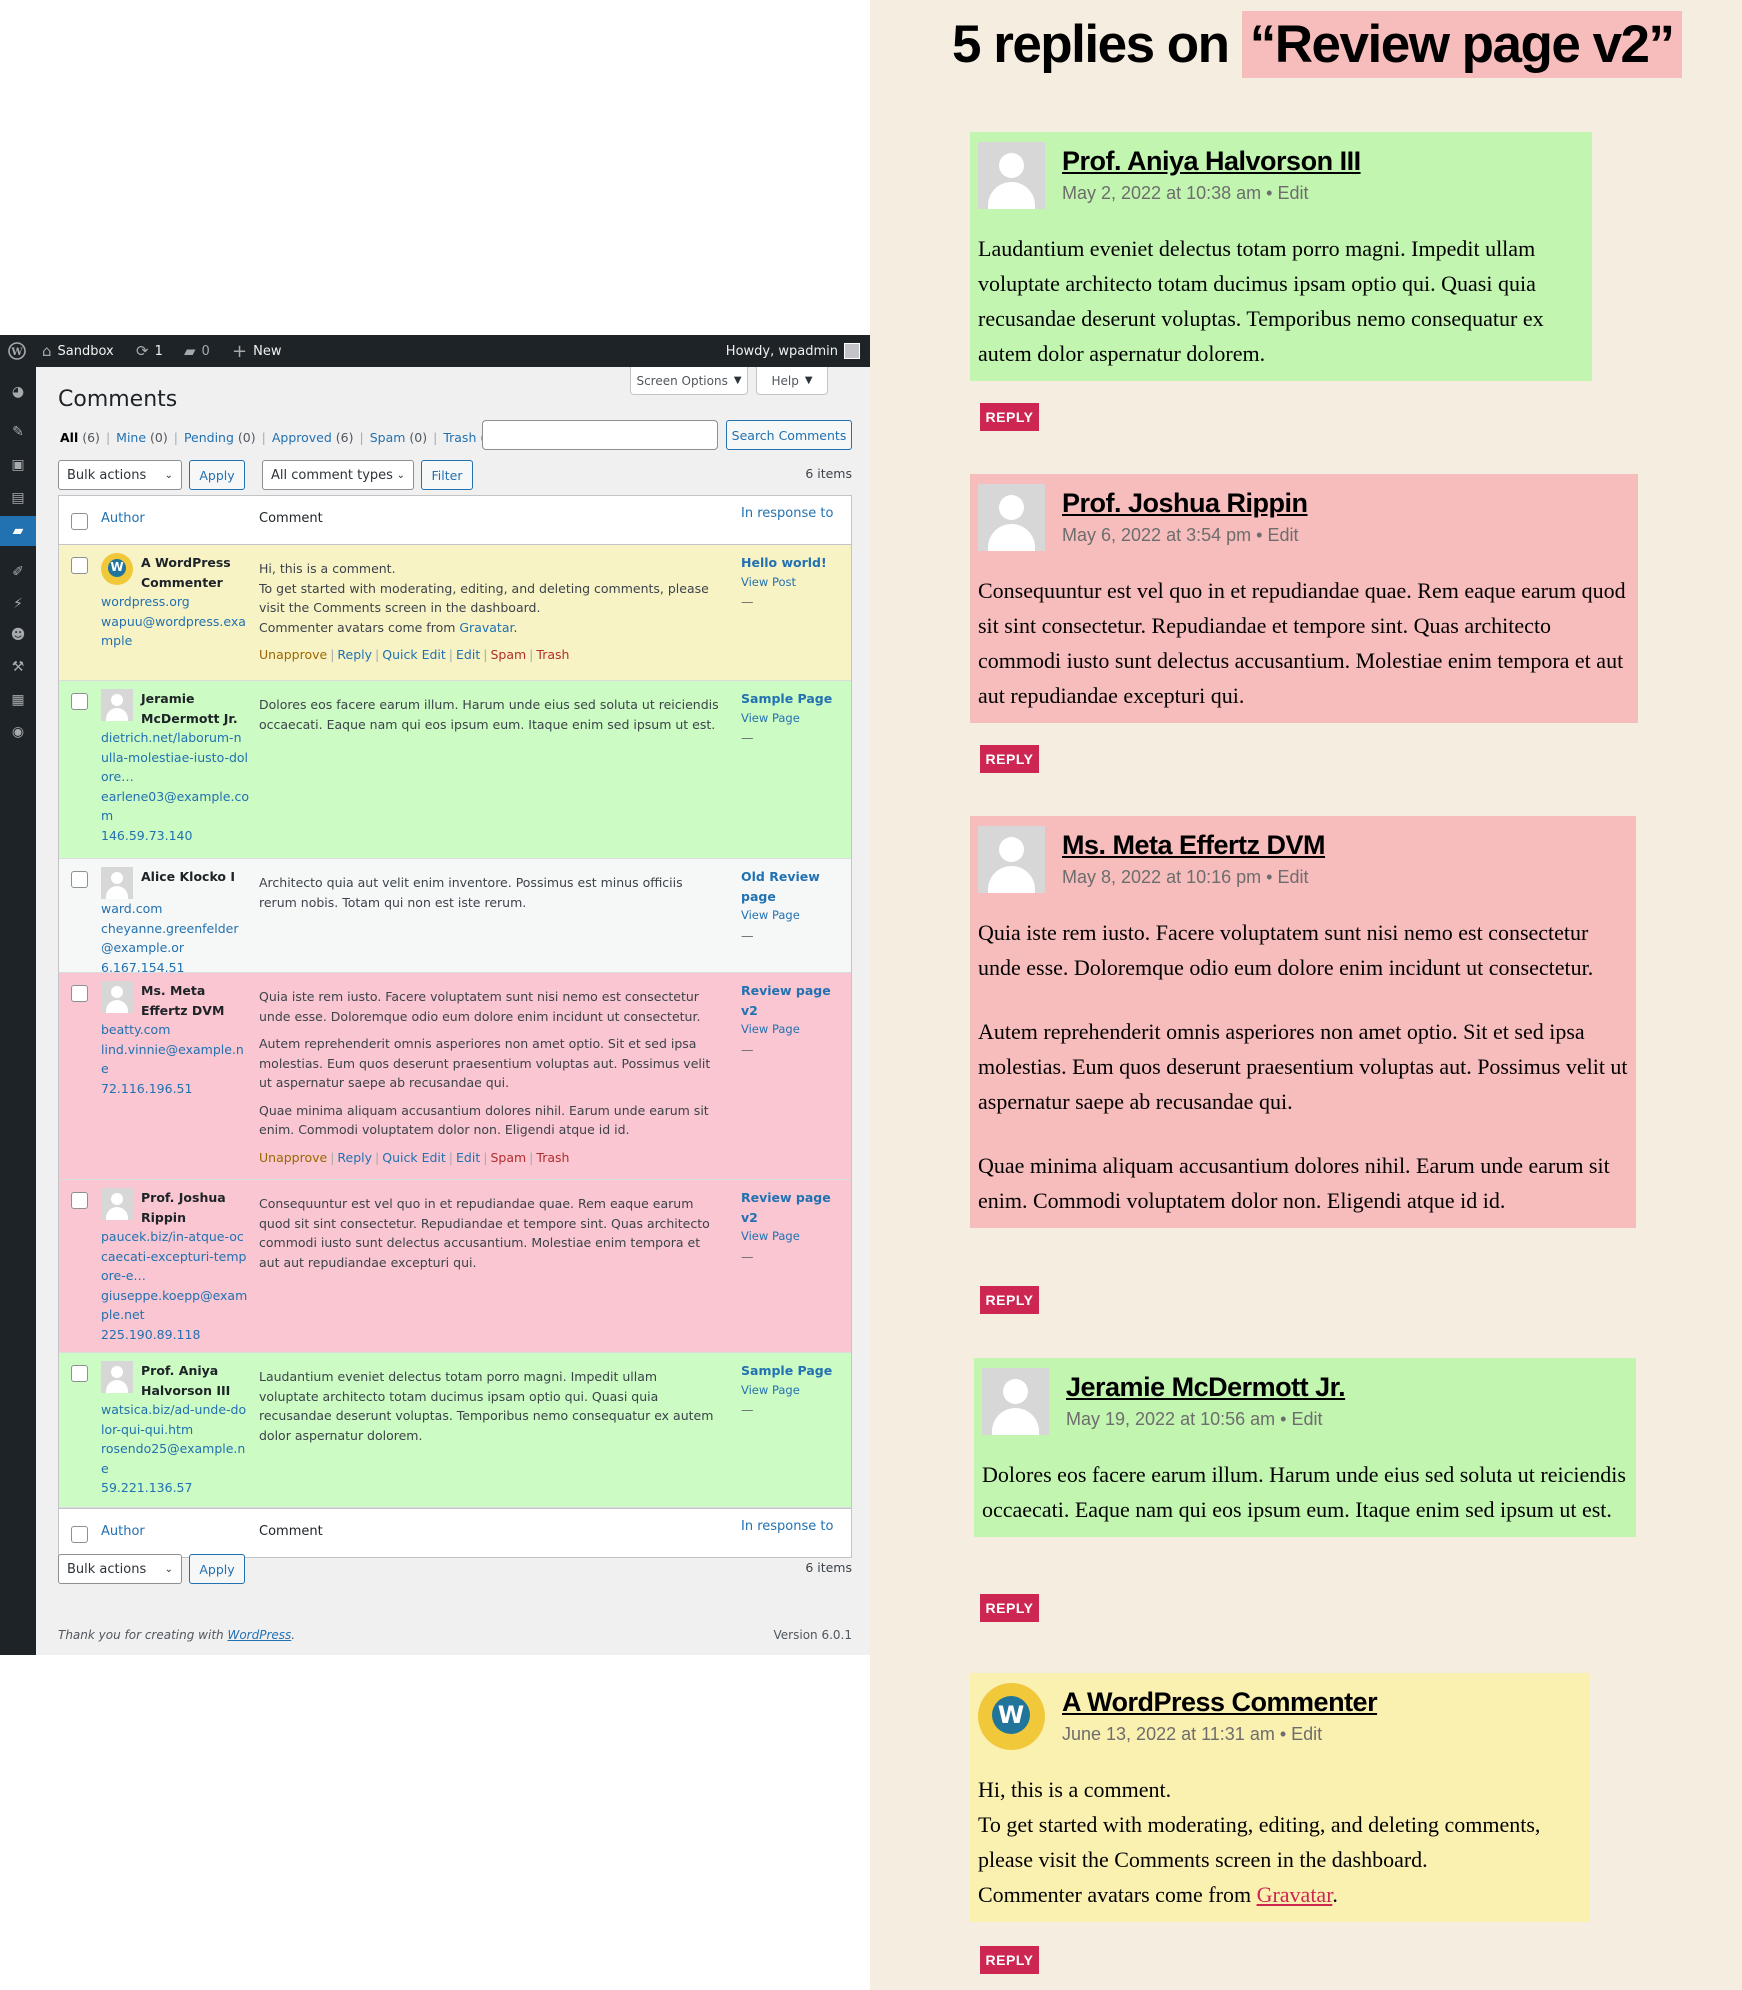 The width and height of the screenshot is (1742, 1990). I want to click on updates-link: ⟳ 1, so click(149, 351).